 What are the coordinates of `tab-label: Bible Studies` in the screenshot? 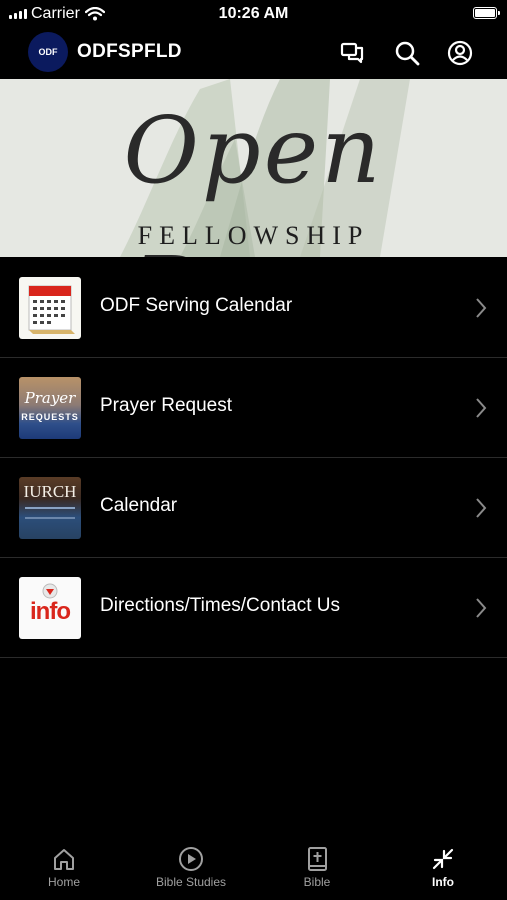 It's located at (191, 882).